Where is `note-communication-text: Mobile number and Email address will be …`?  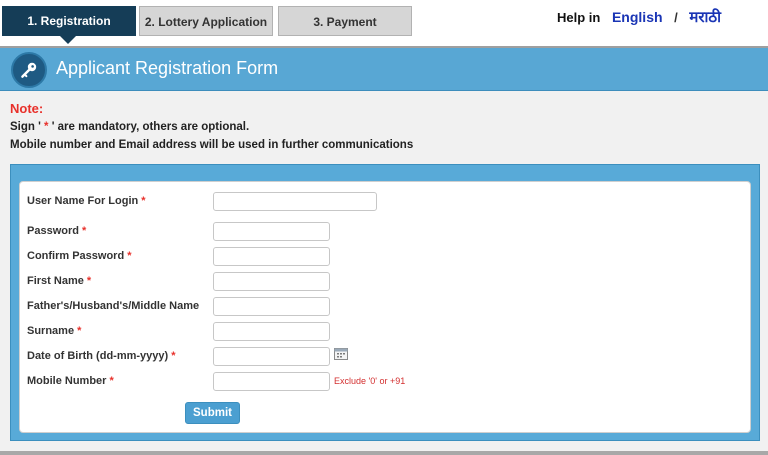
note-communication-text: Mobile number and Email address will be … is located at coordinates (212, 145).